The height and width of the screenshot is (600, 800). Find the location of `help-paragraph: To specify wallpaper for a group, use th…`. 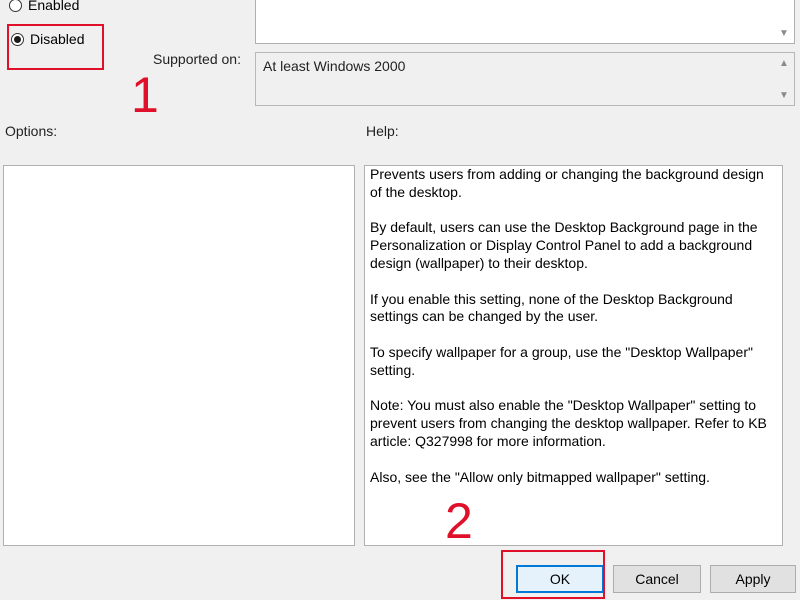

help-paragraph: To specify wallpaper for a group, use th… is located at coordinates (561, 360).